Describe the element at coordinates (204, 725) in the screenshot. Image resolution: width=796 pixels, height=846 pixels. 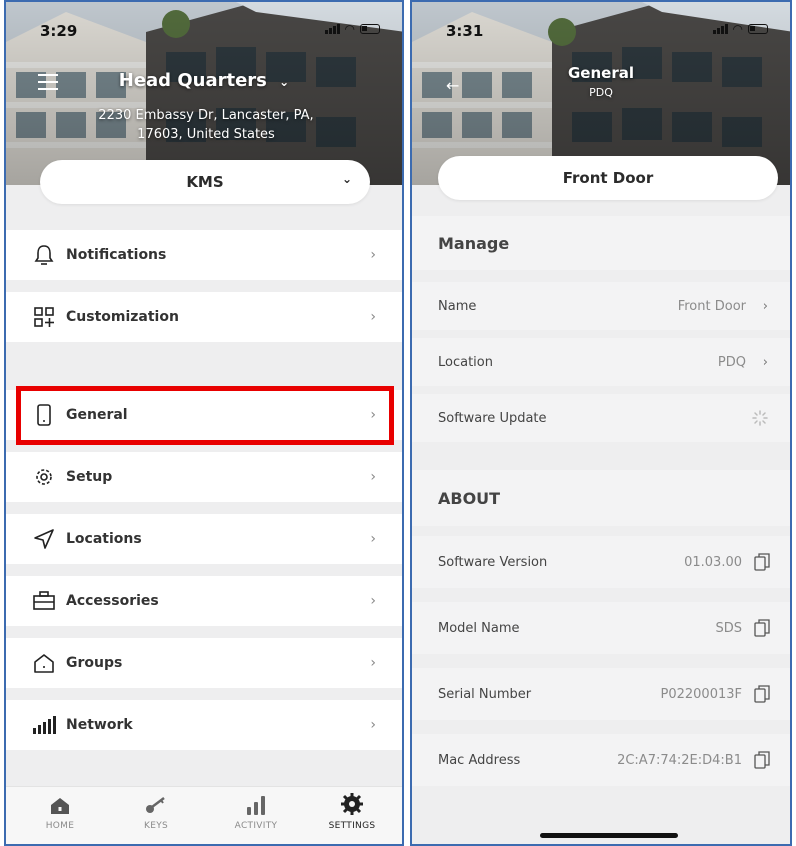
I see `menu-item-network: Network ›` at that location.